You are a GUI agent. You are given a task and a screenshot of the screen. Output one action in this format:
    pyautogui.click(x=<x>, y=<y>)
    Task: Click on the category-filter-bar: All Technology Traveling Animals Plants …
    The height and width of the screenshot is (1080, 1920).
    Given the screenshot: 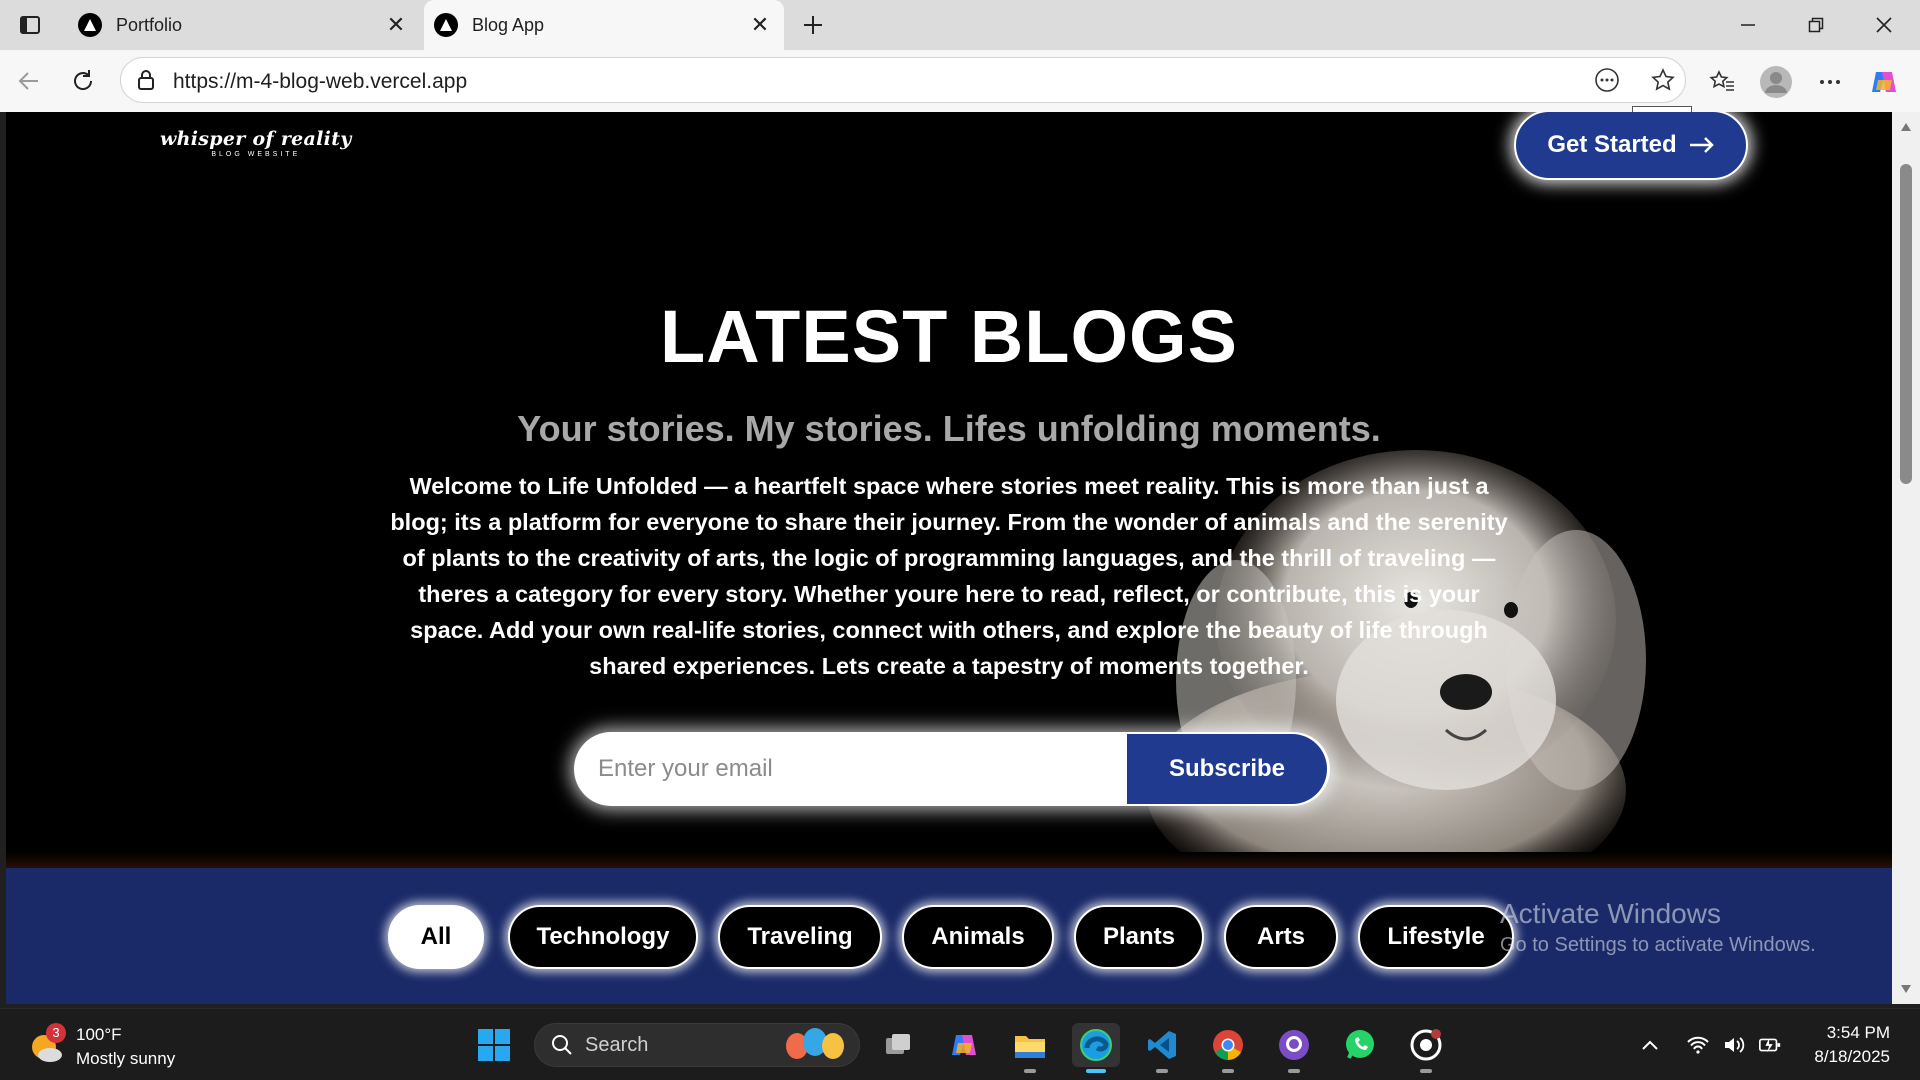 What is the action you would take?
    pyautogui.click(x=949, y=936)
    